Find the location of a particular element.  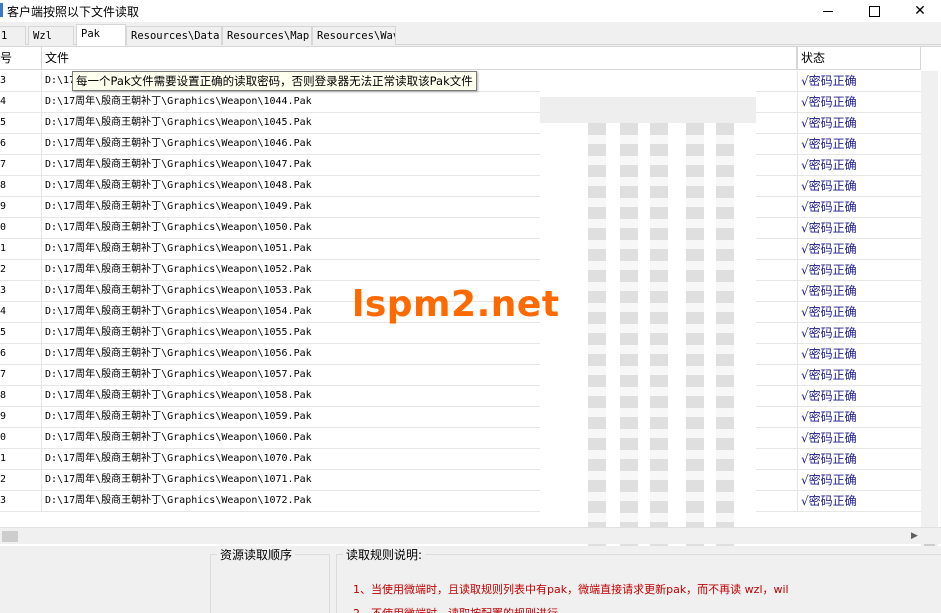

horizontal-scroll-thumb is located at coordinates (10, 536).